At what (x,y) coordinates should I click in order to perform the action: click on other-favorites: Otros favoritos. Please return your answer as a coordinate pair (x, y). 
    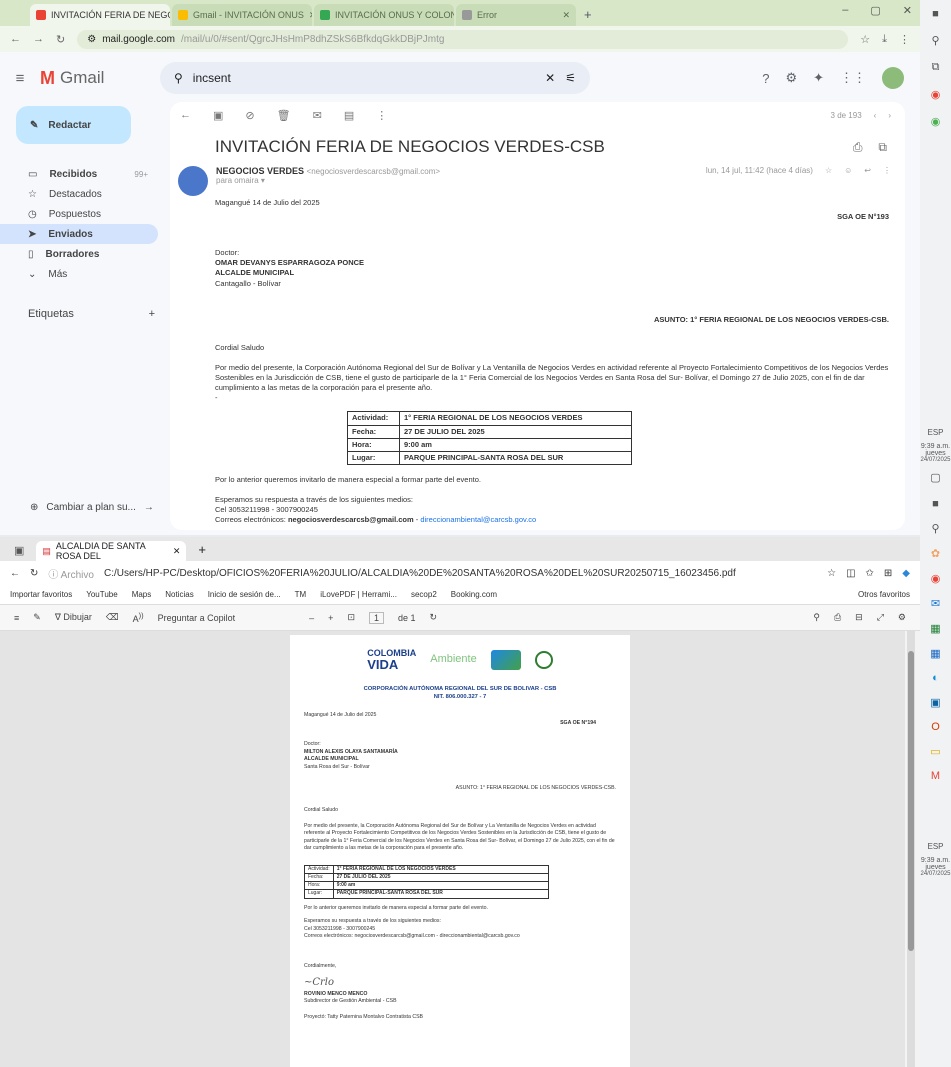
    Looking at the image, I should click on (884, 594).